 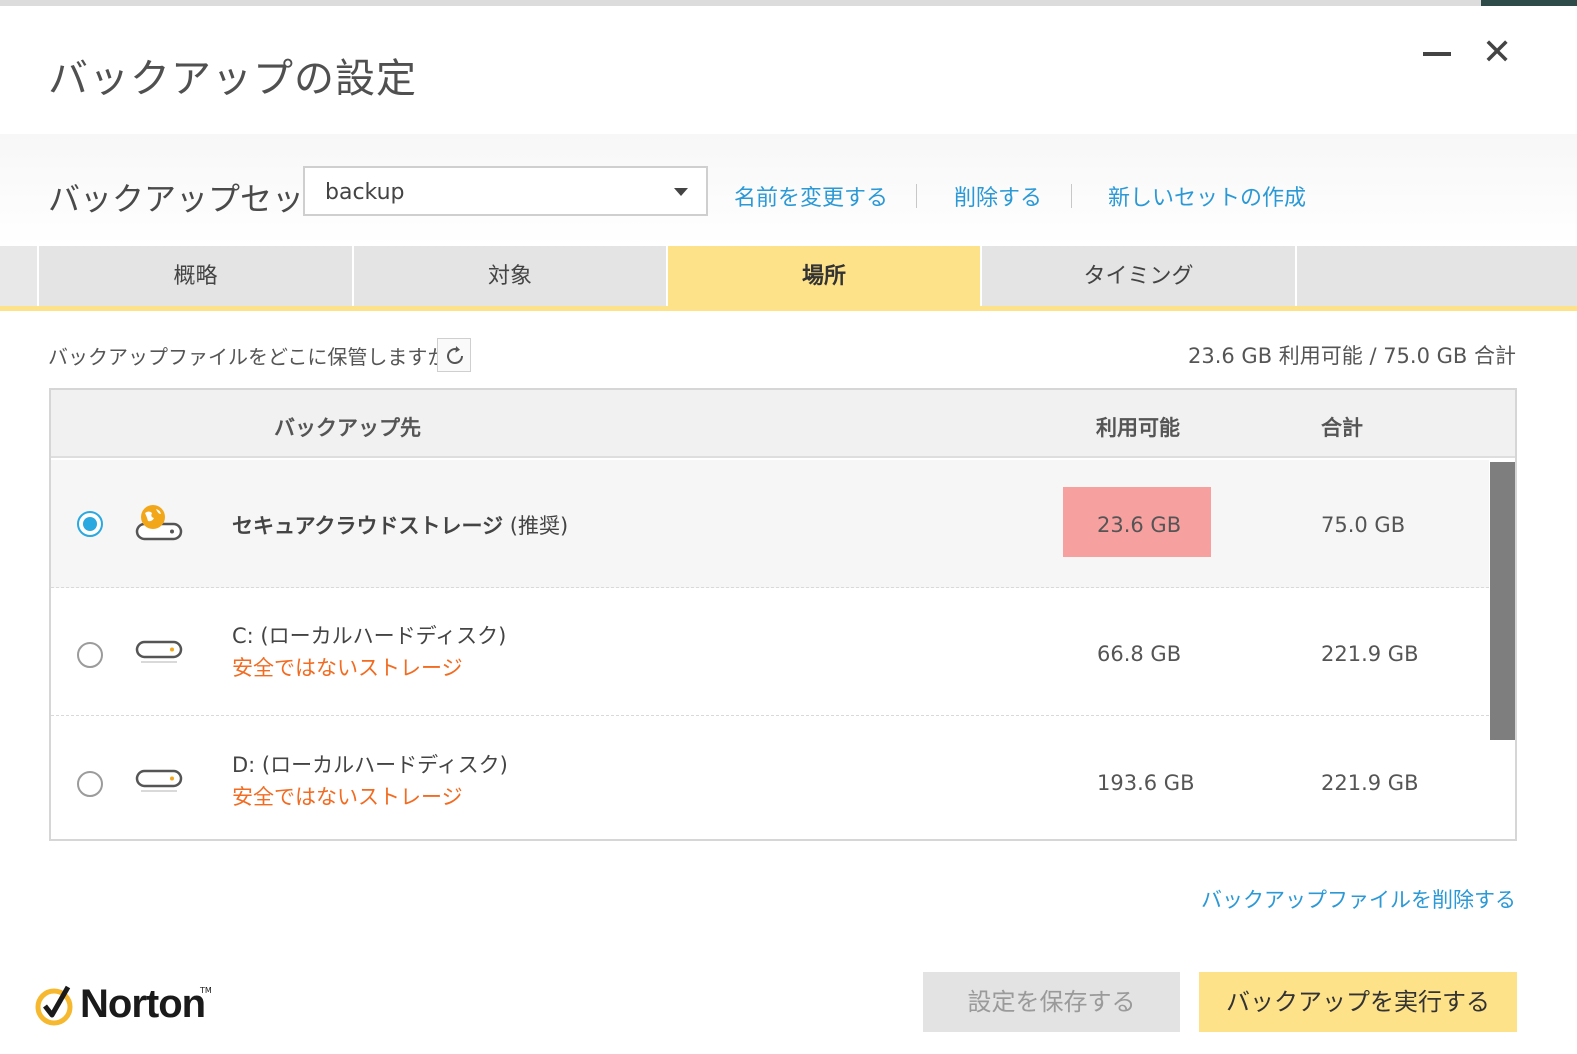 What do you see at coordinates (192, 199) in the screenshot?
I see `backup-set-label: バックアップセット` at bounding box center [192, 199].